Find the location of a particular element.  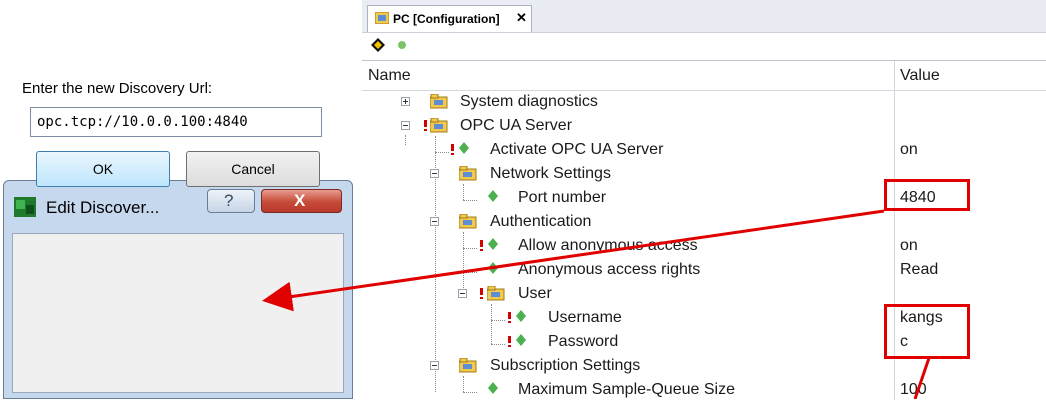

tree-row-activate-opc-ua-server: Activate OPC UA Server on is located at coordinates (704, 150).